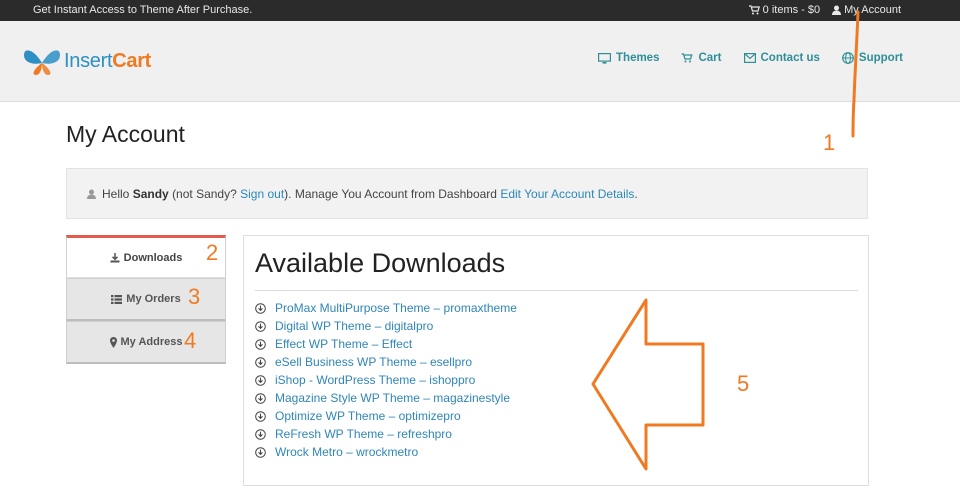 The image size is (960, 495). Describe the element at coordinates (113, 342) in the screenshot. I see `map-marker-icon` at that location.